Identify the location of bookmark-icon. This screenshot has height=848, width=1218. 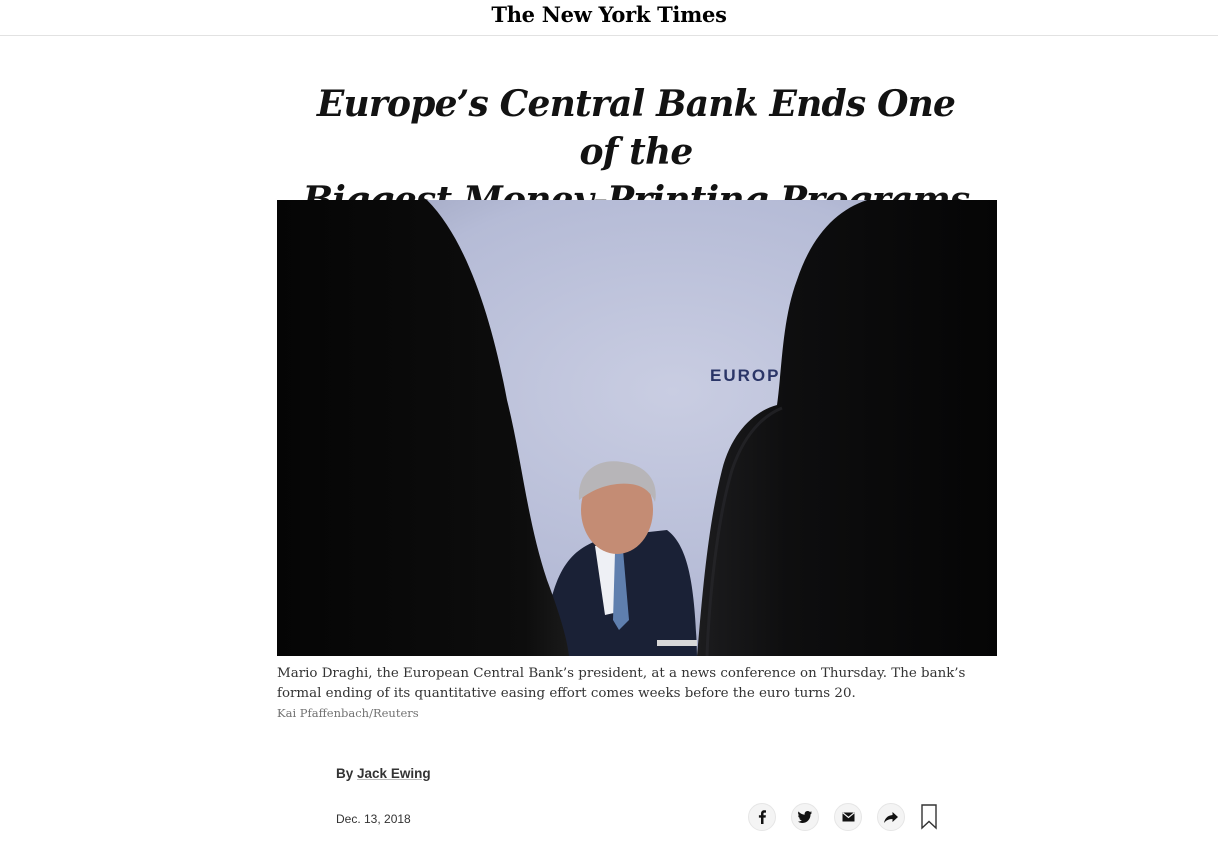
(929, 817).